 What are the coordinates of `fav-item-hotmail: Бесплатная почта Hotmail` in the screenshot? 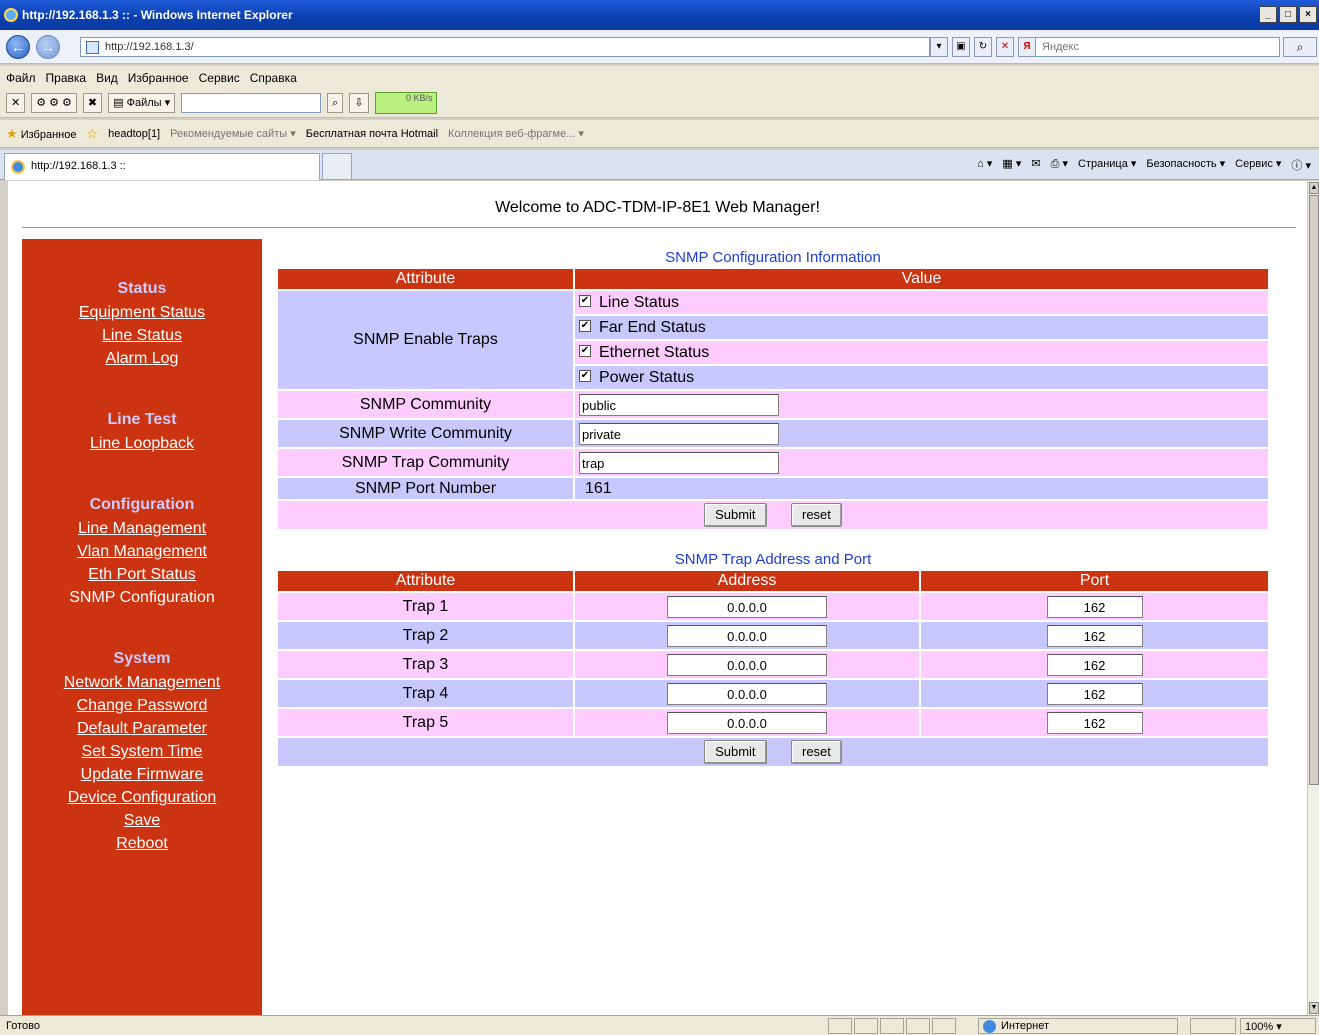 It's located at (372, 134).